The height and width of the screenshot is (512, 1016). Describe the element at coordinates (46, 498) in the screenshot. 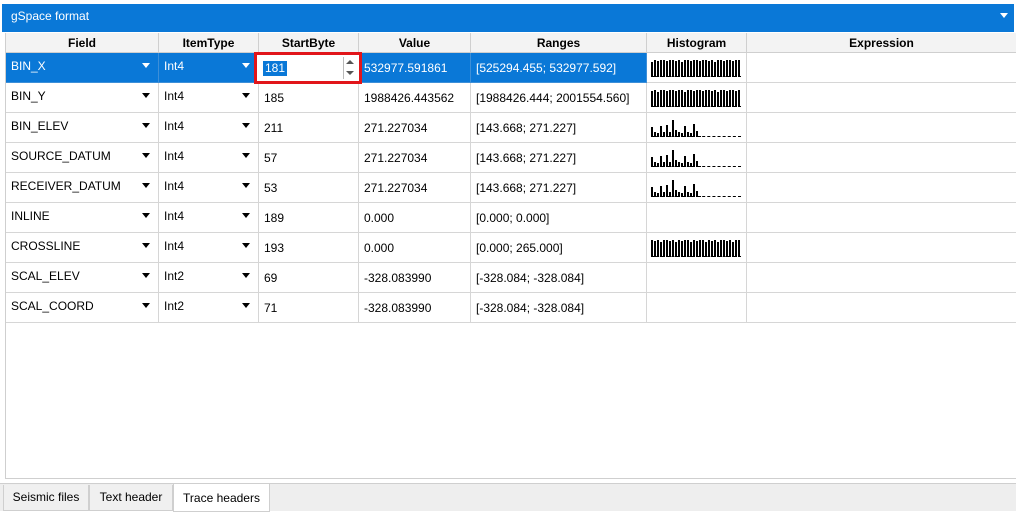

I see `tab-seismic-files: Seismic files` at that location.